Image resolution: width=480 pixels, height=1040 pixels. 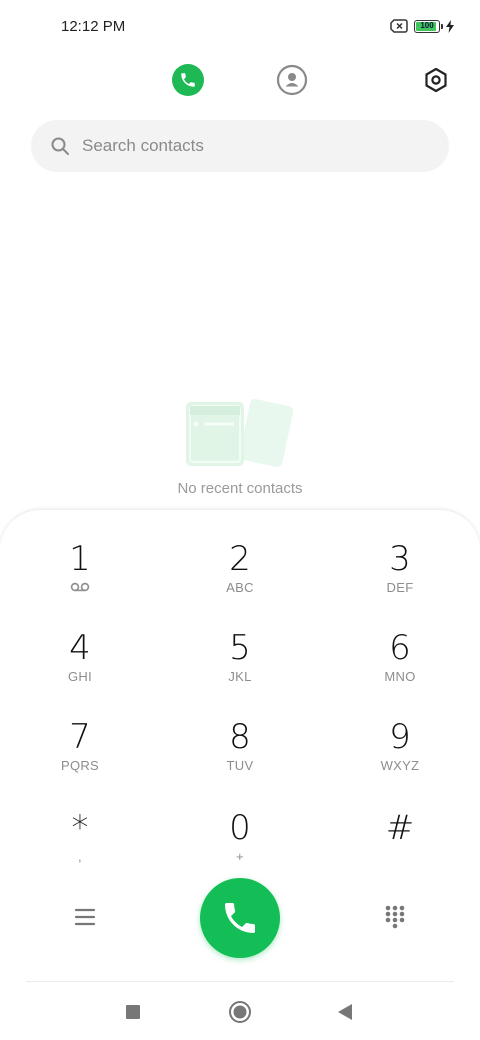 I want to click on status-bar: 12:12 PM 100, so click(x=240, y=28).